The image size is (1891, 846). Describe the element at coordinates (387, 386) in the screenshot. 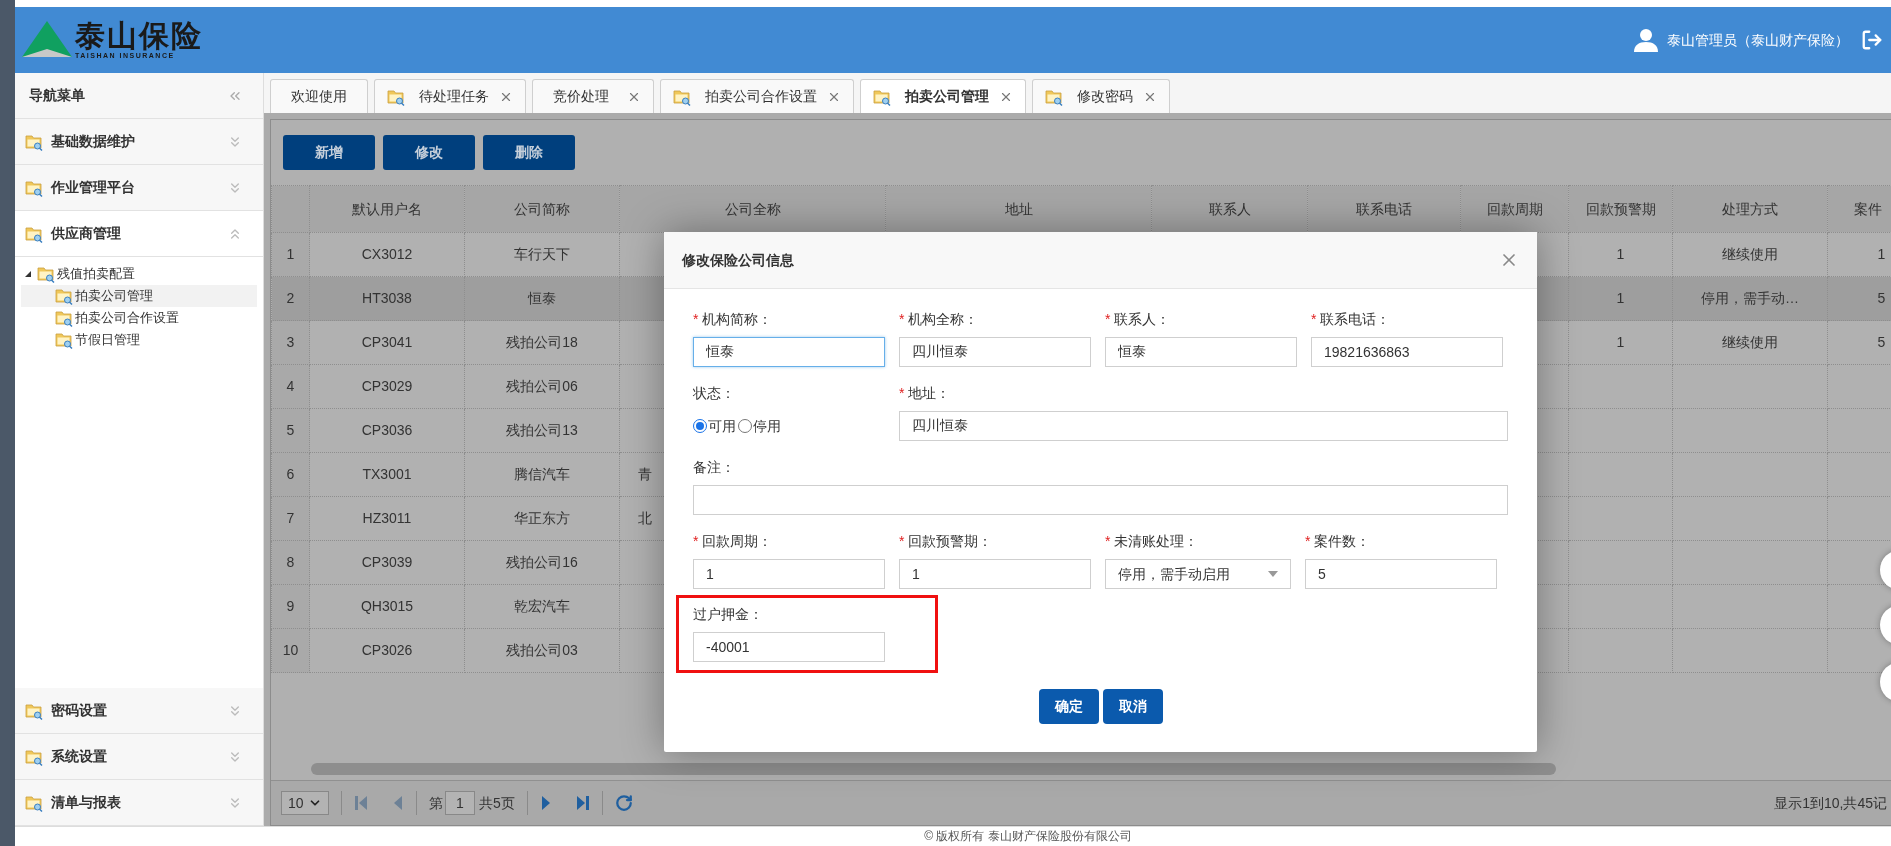

I see `table-cell: CP3029` at that location.